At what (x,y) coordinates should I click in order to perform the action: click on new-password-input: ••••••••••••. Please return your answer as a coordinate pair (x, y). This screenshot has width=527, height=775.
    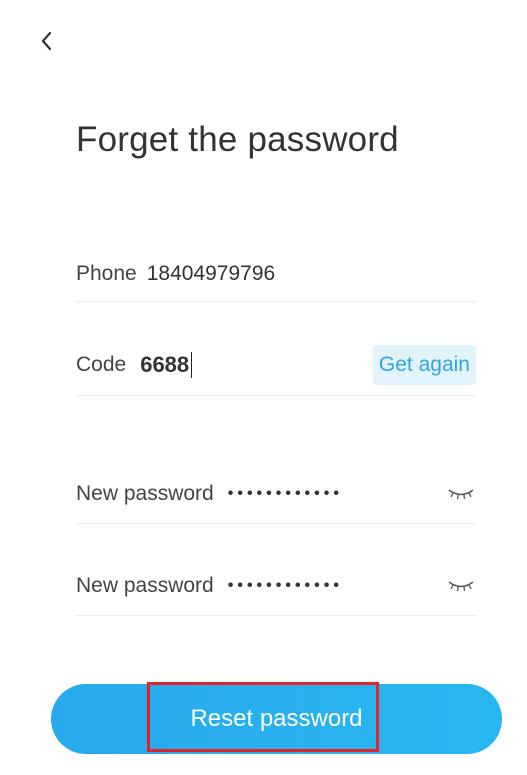
    Looking at the image, I should click on (285, 494).